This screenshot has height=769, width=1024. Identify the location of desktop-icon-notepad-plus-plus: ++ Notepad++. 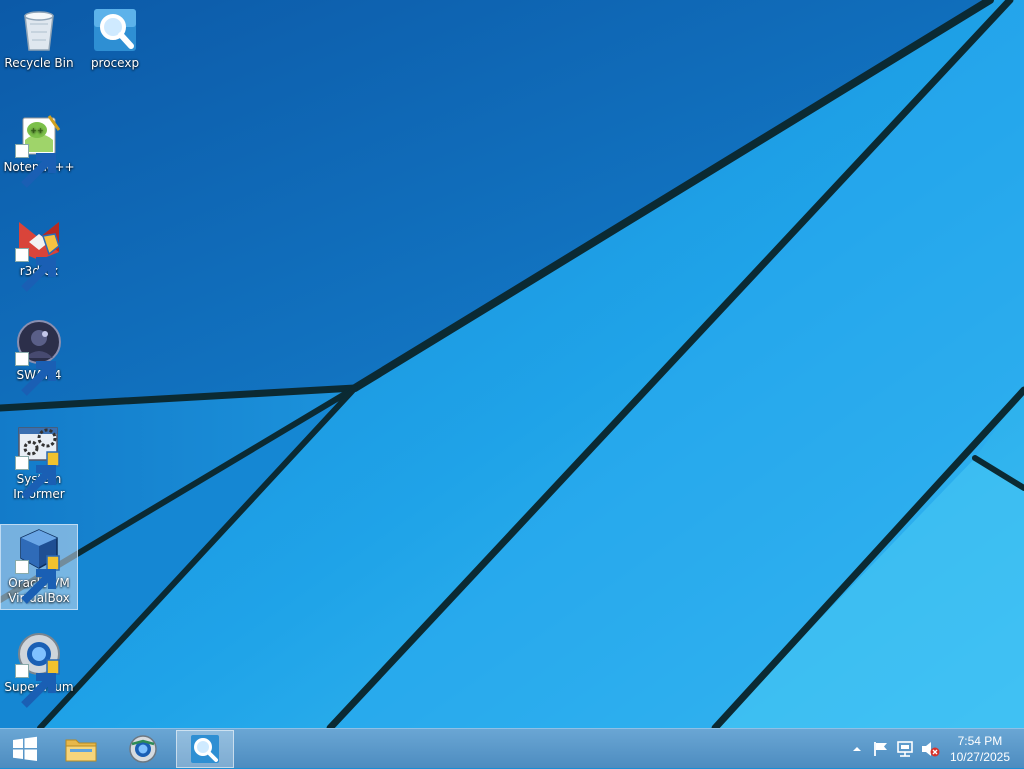
(39, 149).